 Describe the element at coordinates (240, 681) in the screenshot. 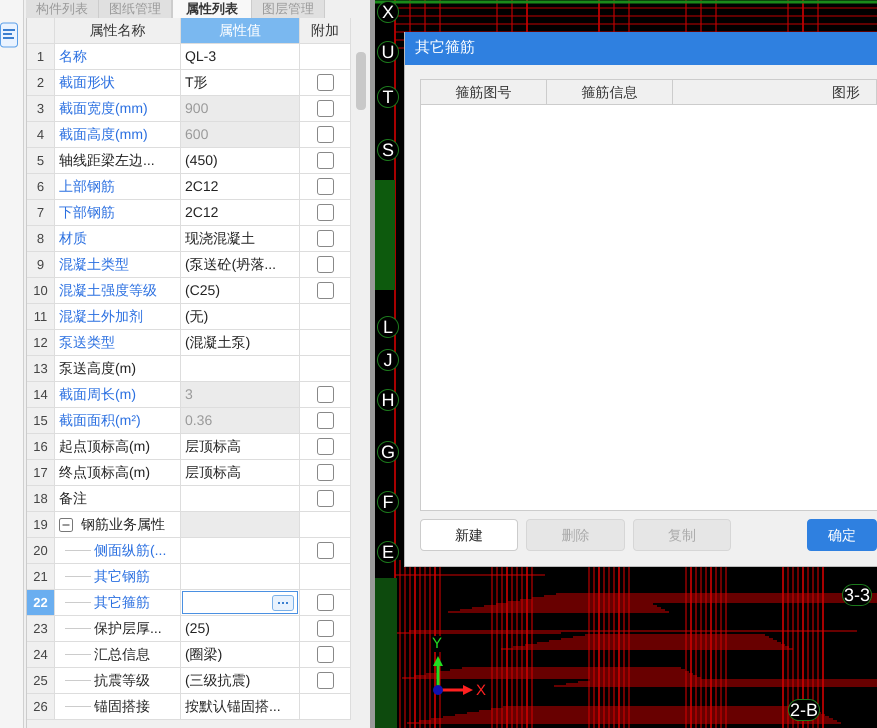

I see `value-cell: (三级抗震)` at that location.